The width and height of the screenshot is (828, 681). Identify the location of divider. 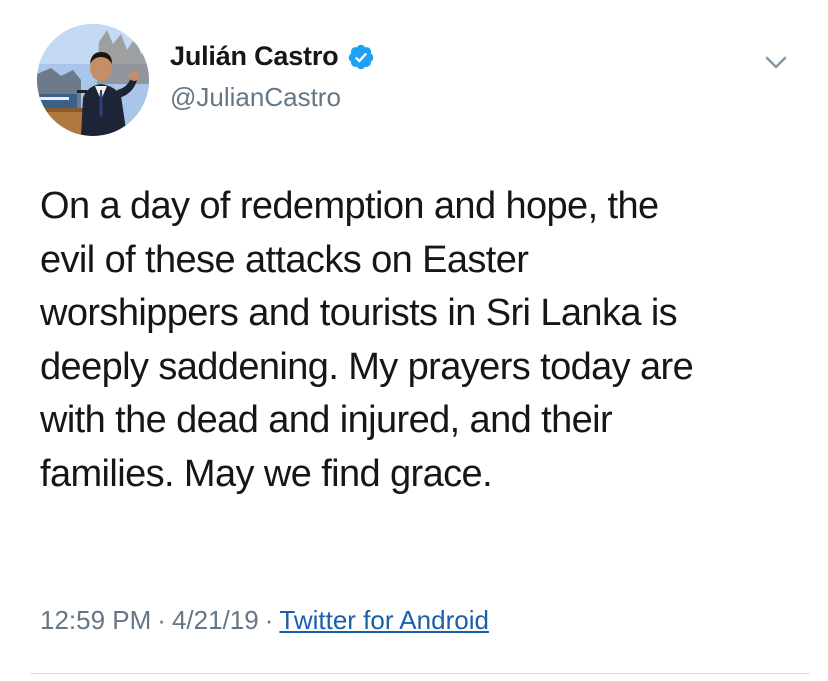
(420, 673).